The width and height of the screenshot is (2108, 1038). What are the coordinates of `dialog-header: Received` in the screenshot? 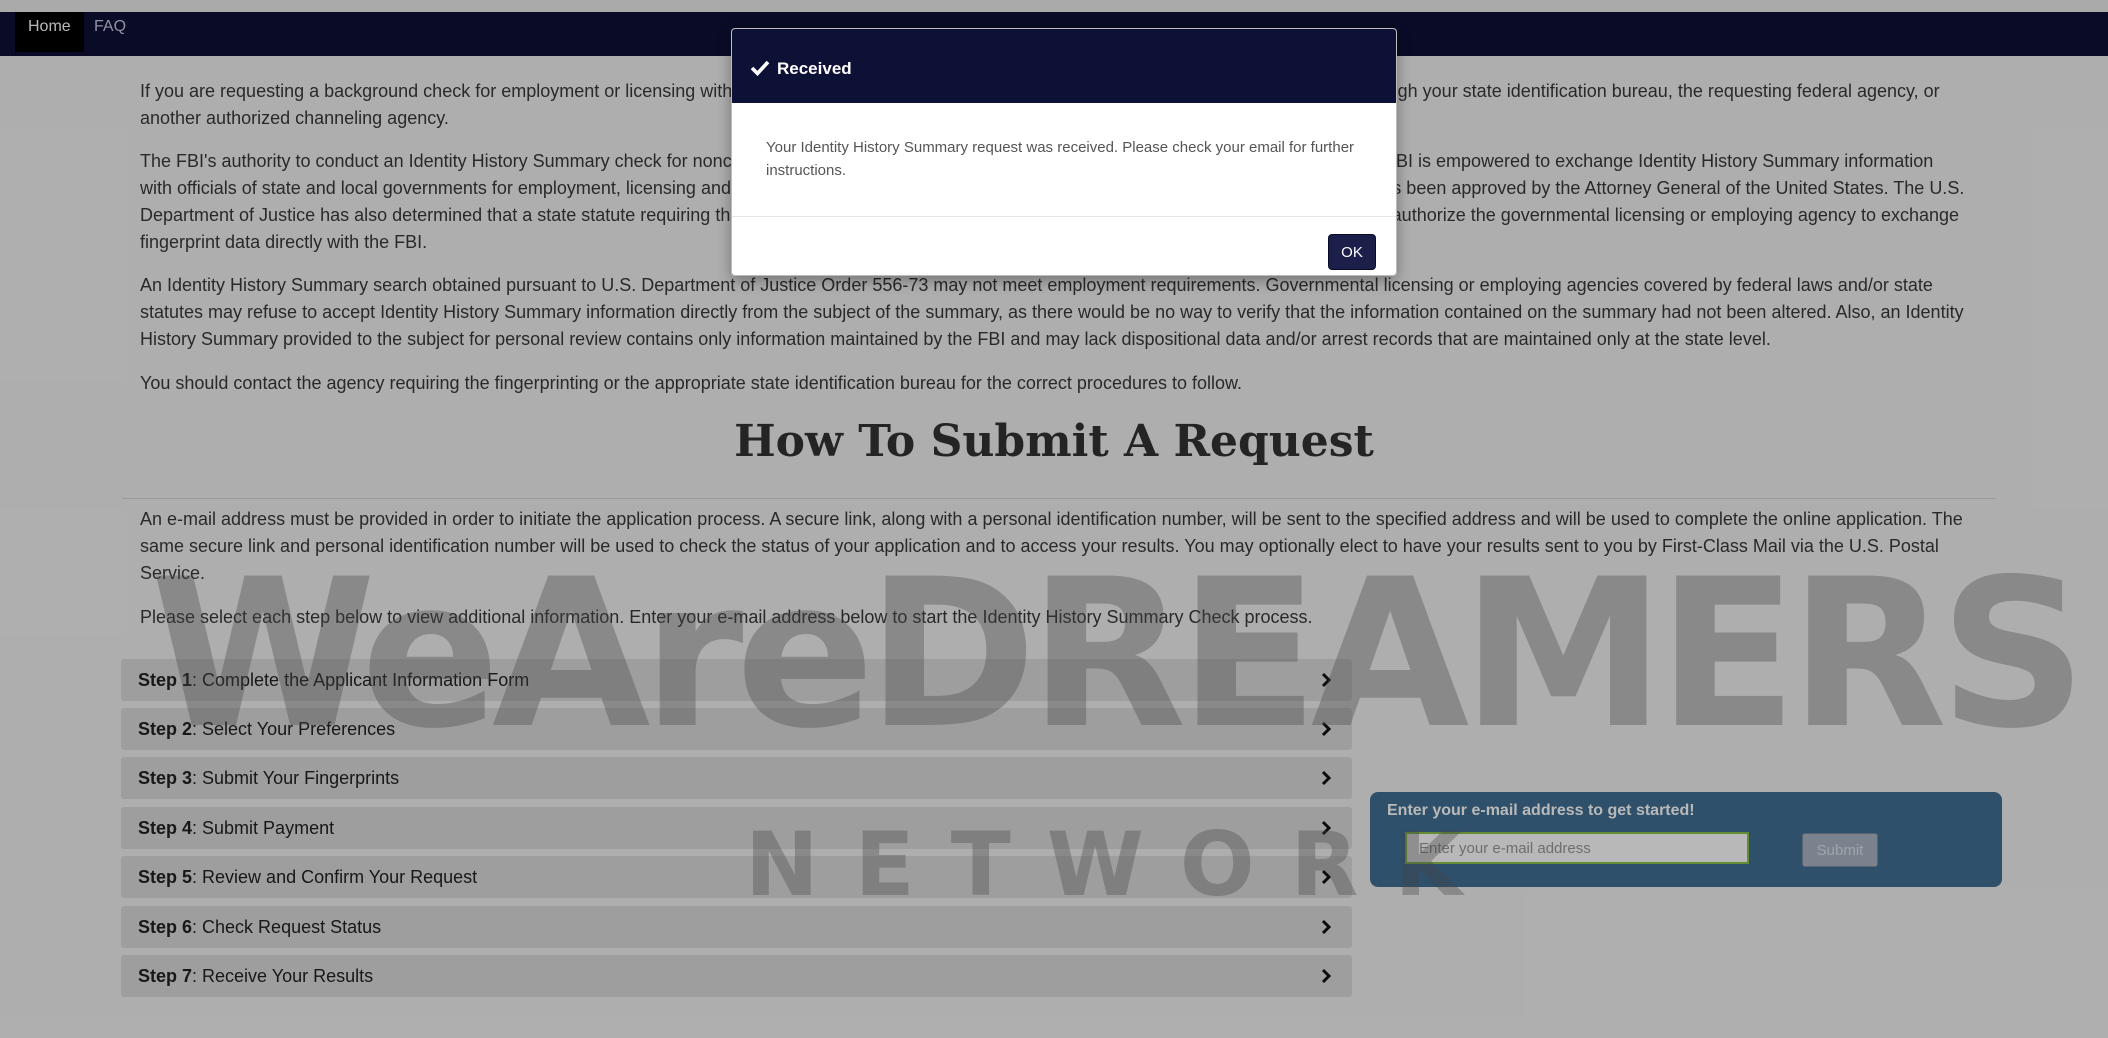 It's located at (1064, 66).